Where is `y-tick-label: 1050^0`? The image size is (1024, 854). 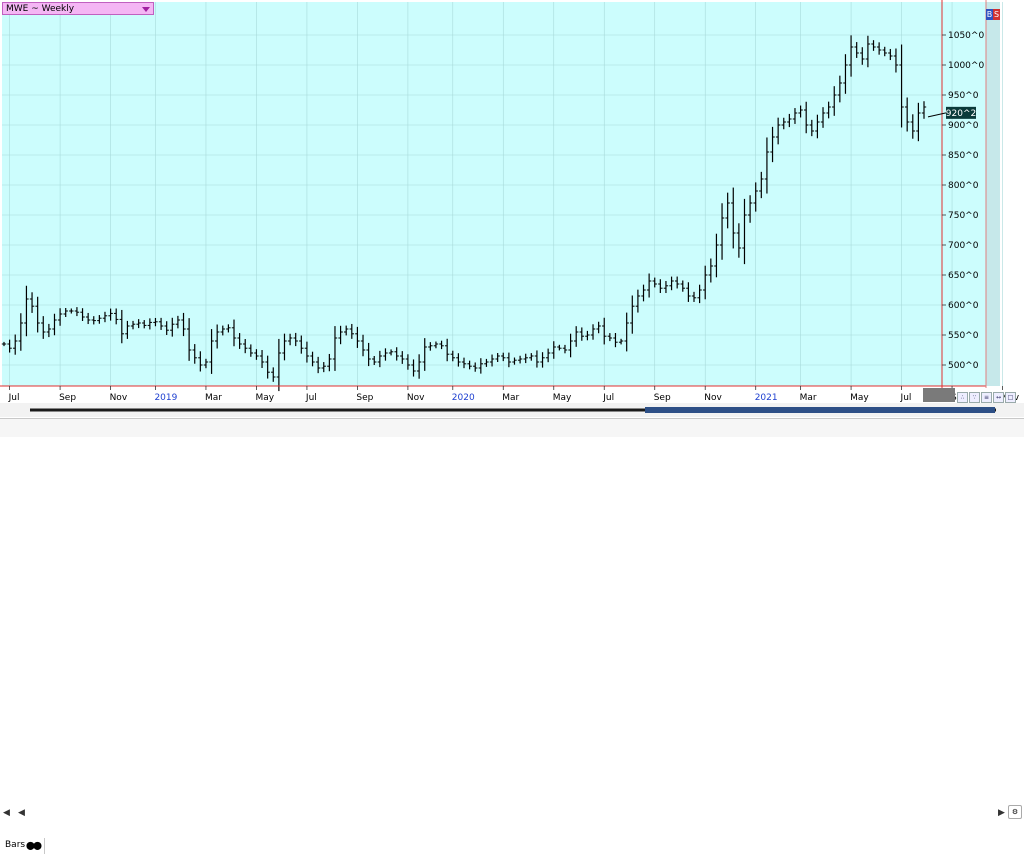 y-tick-label: 1050^0 is located at coordinates (966, 36).